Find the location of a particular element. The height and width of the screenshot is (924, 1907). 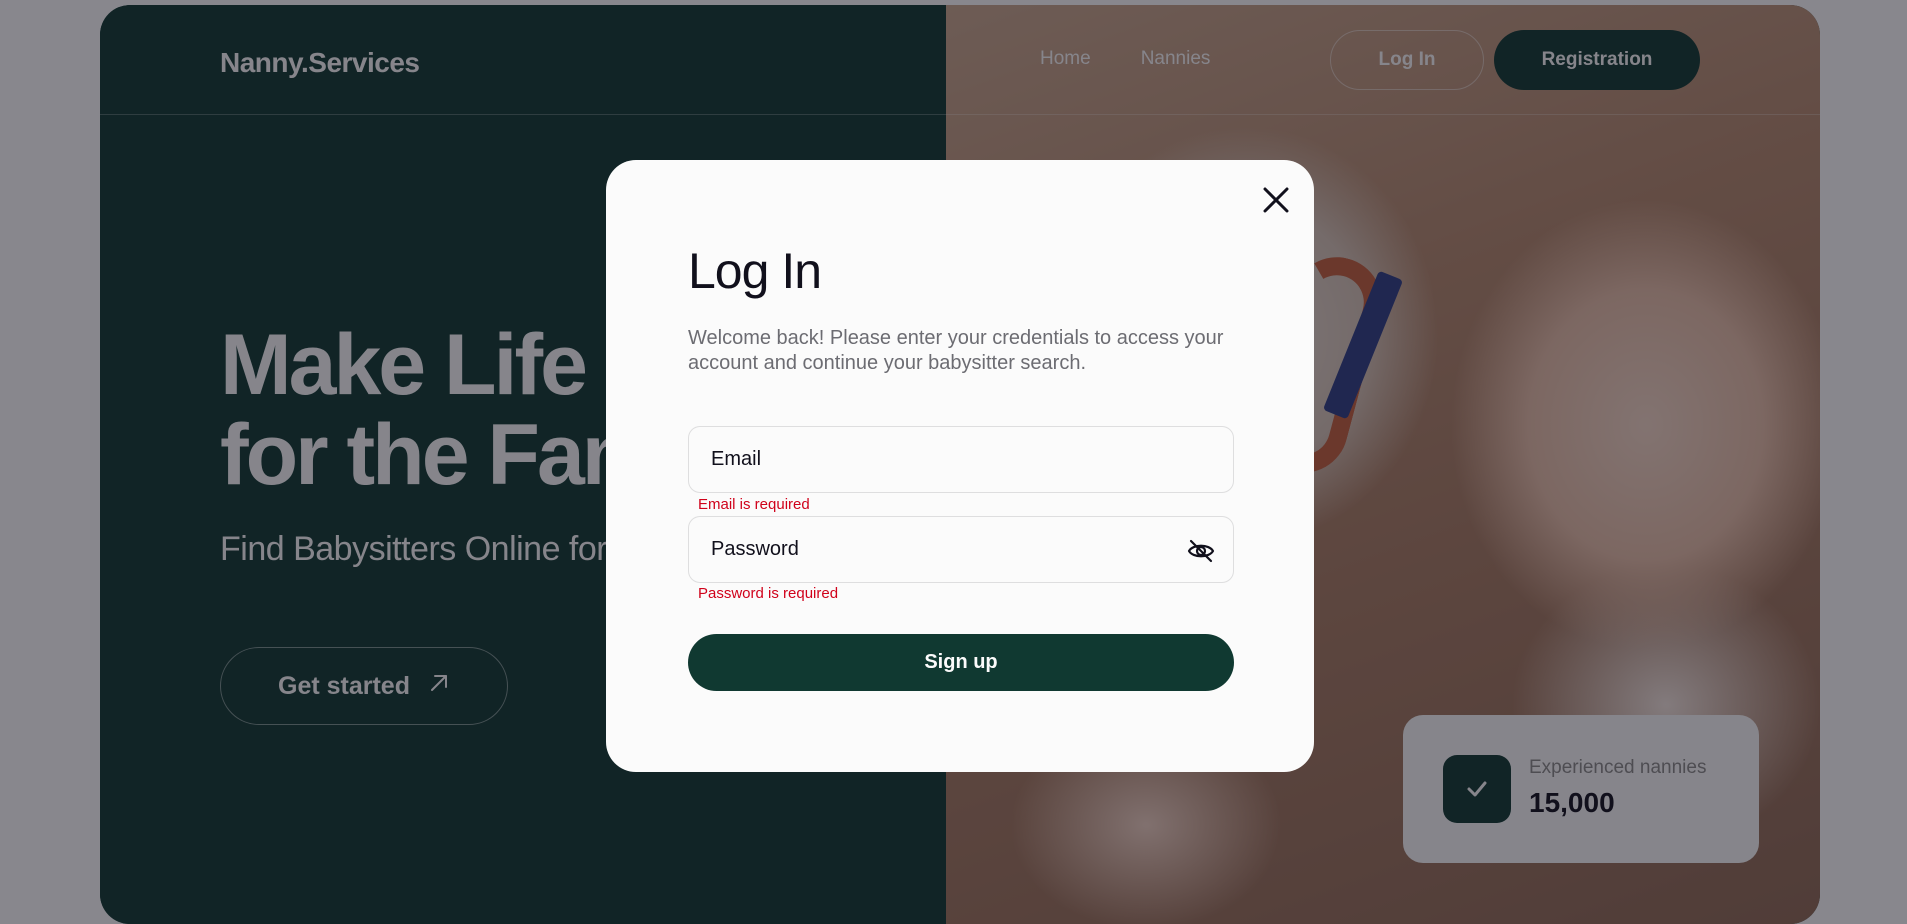

email-input is located at coordinates (961, 459).